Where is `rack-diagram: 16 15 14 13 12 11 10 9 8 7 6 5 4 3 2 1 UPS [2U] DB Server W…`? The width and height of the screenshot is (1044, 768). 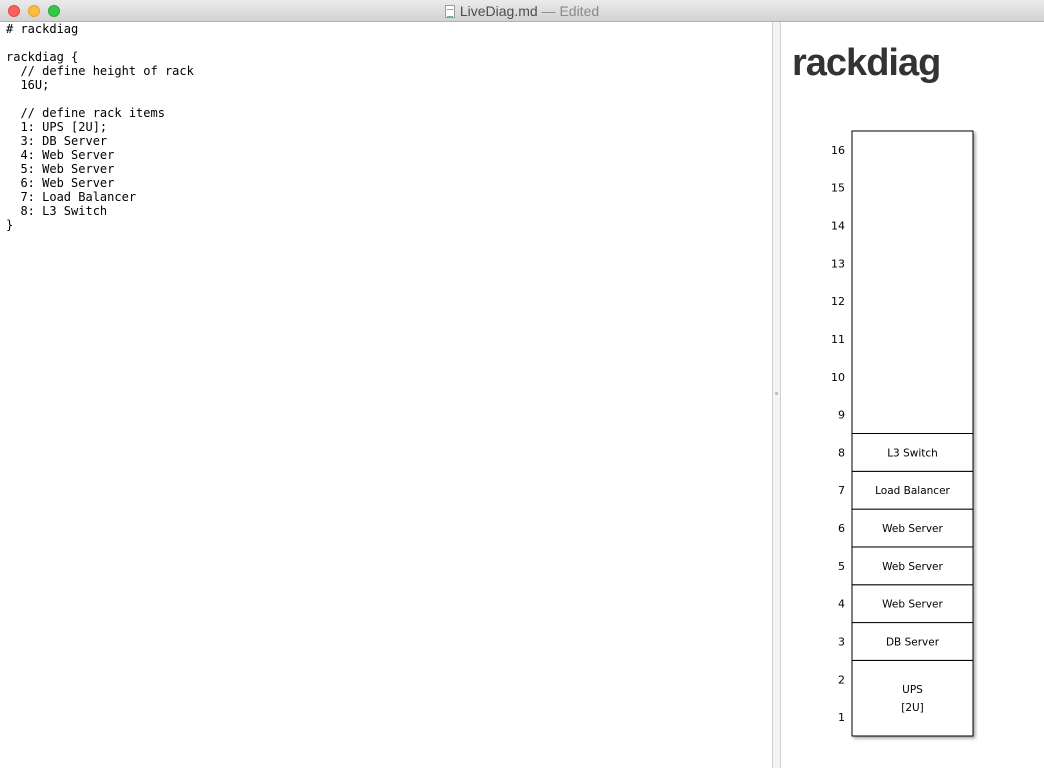 rack-diagram: 16 15 14 13 12 11 10 9 8 7 6 5 4 3 2 1 UPS [2U] DB Server W… is located at coordinates (902, 433).